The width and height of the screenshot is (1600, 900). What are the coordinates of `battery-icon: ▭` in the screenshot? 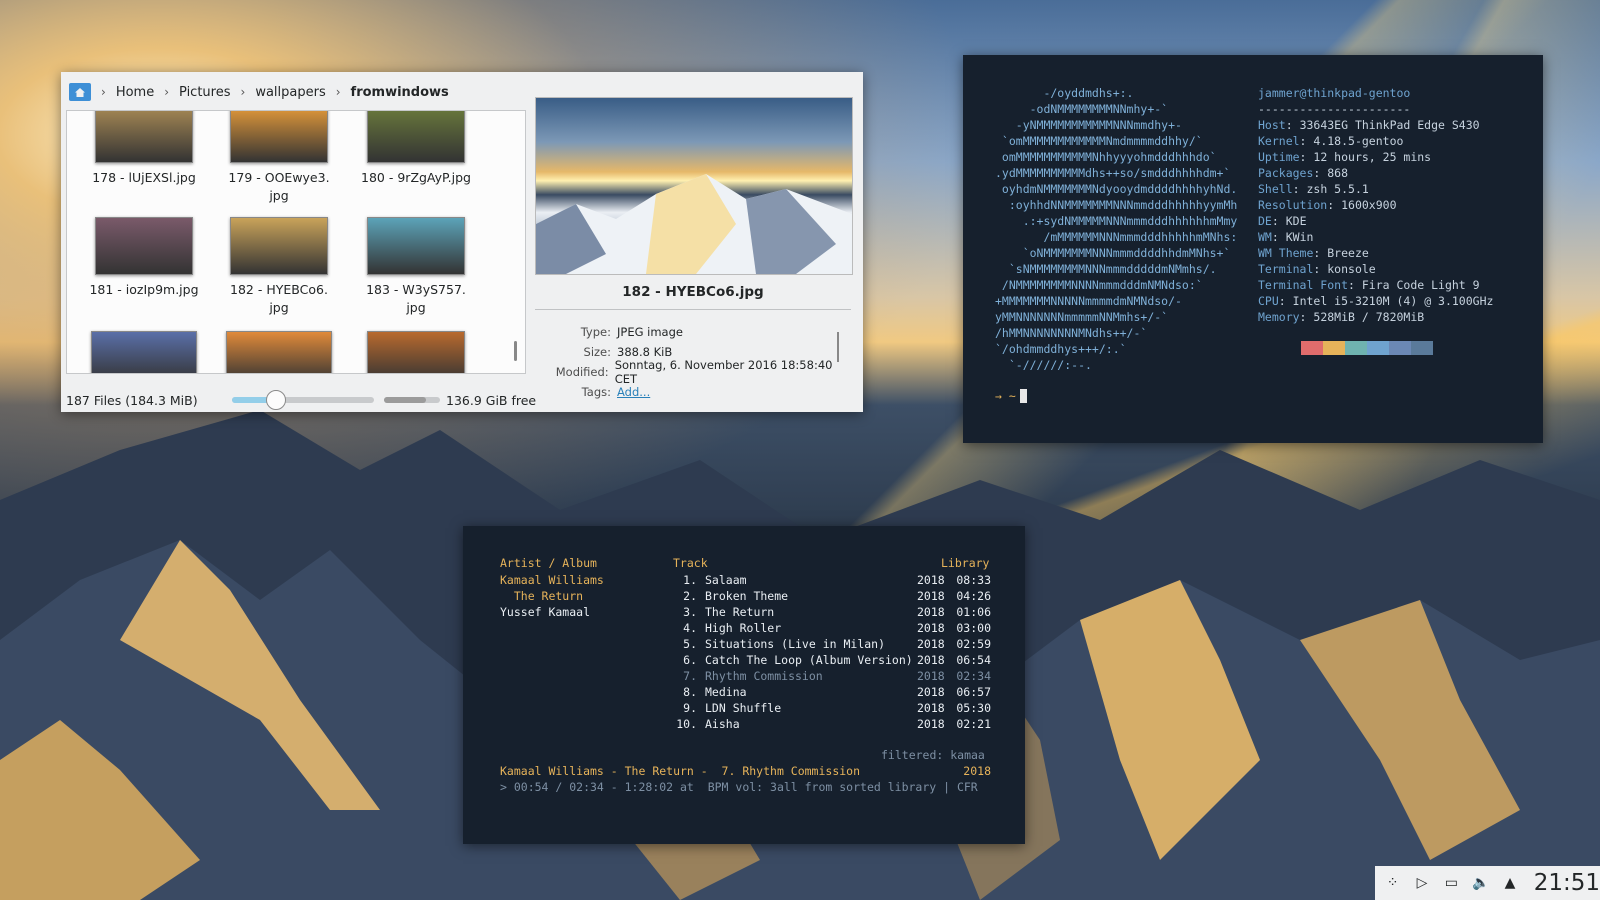 It's located at (1451, 883).